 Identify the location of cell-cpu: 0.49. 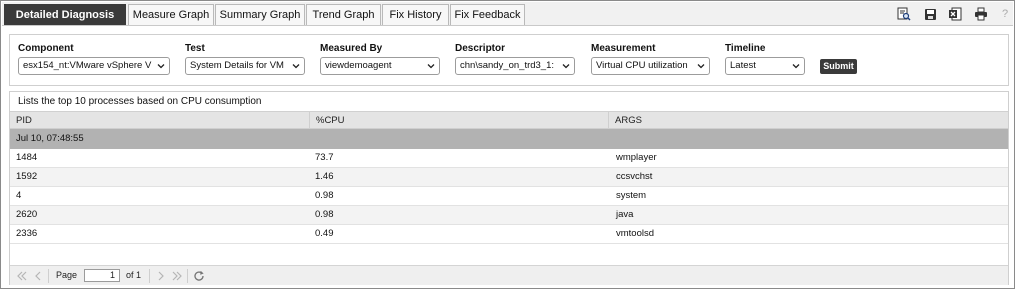
(324, 233).